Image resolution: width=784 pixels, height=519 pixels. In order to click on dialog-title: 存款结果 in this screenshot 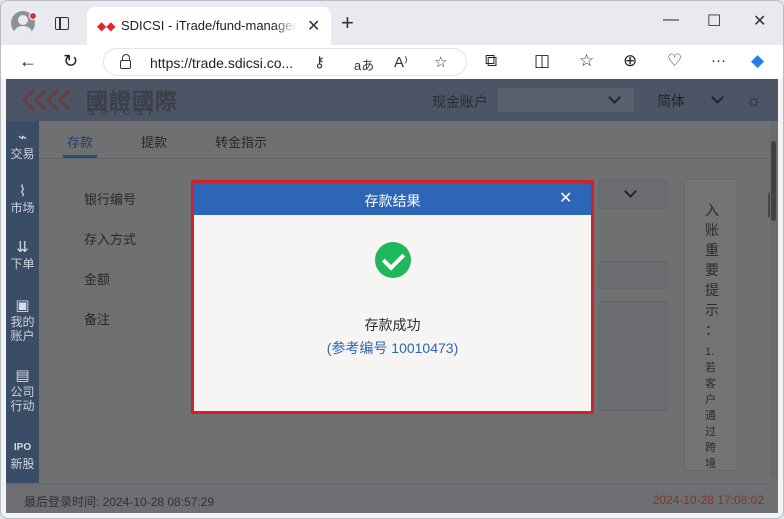, I will do `click(392, 201)`.